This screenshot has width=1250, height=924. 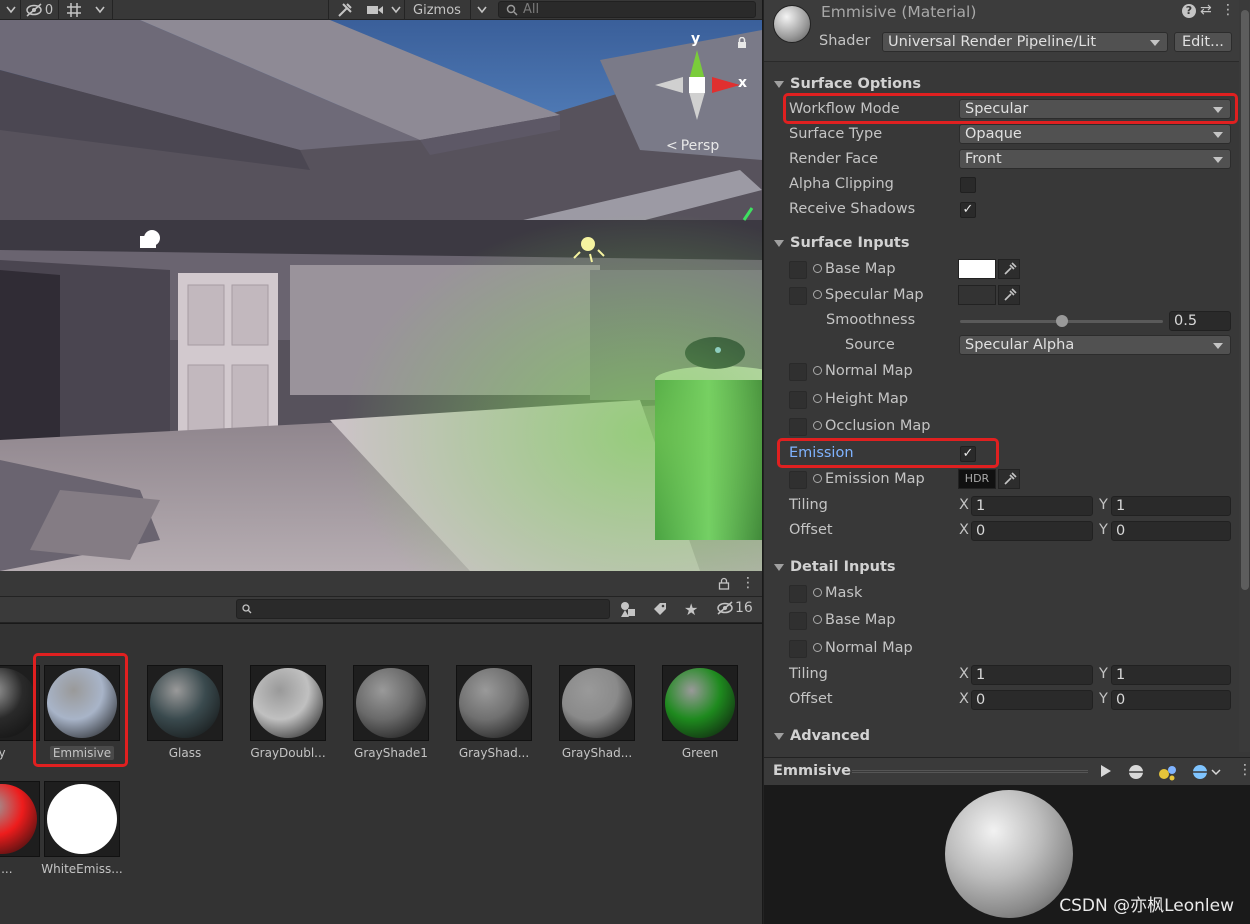 I want to click on scene-camera-button, so click(x=375, y=10).